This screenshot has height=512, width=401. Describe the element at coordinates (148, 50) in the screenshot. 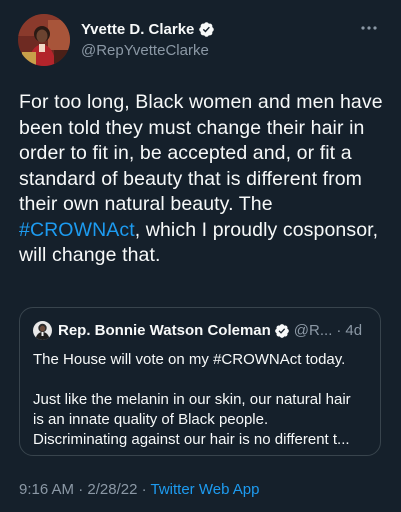

I see `author-handle: @RepYvetteClarke` at that location.